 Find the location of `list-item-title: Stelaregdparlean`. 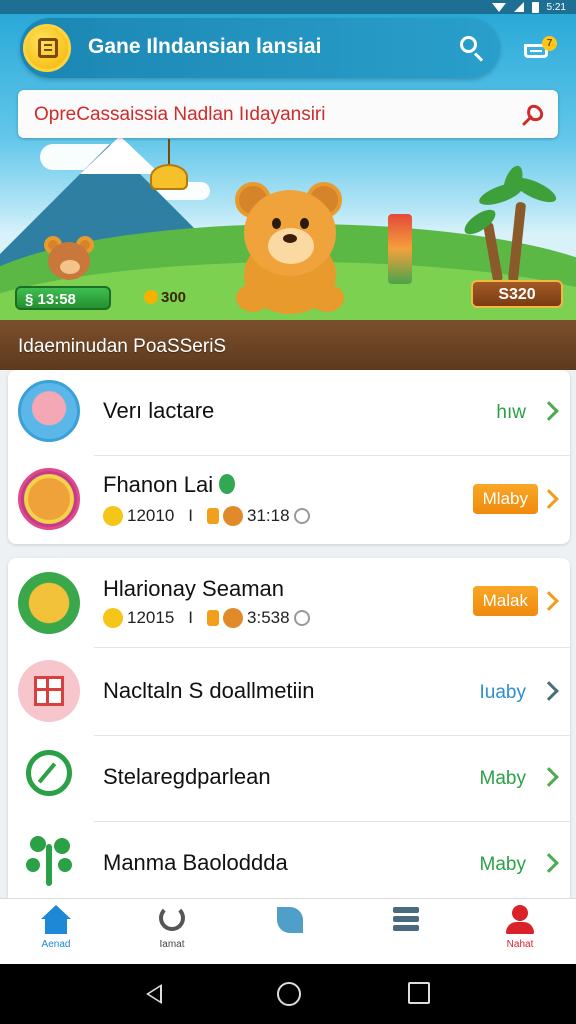

list-item-title: Stelaregdparlean is located at coordinates (187, 776).